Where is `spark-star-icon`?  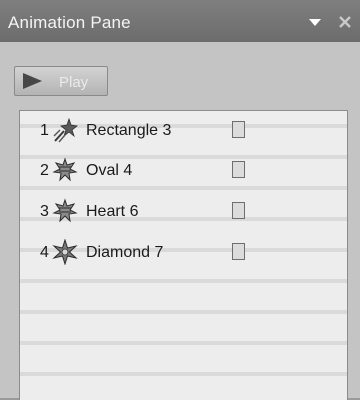 spark-star-icon is located at coordinates (65, 252).